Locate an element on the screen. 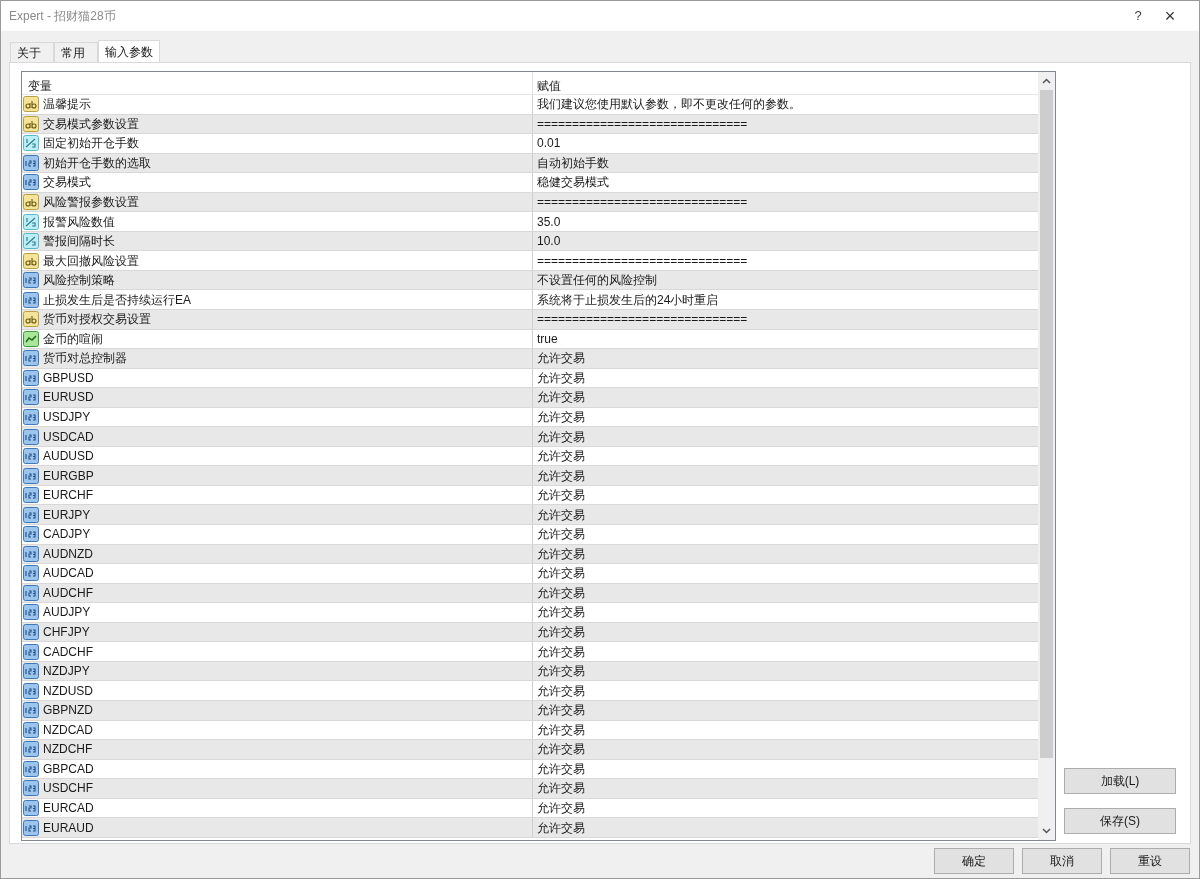  scroll-down-icon is located at coordinates (1046, 831).